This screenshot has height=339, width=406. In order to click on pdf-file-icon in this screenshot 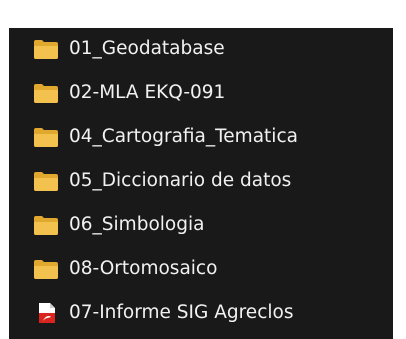, I will do `click(47, 313)`.